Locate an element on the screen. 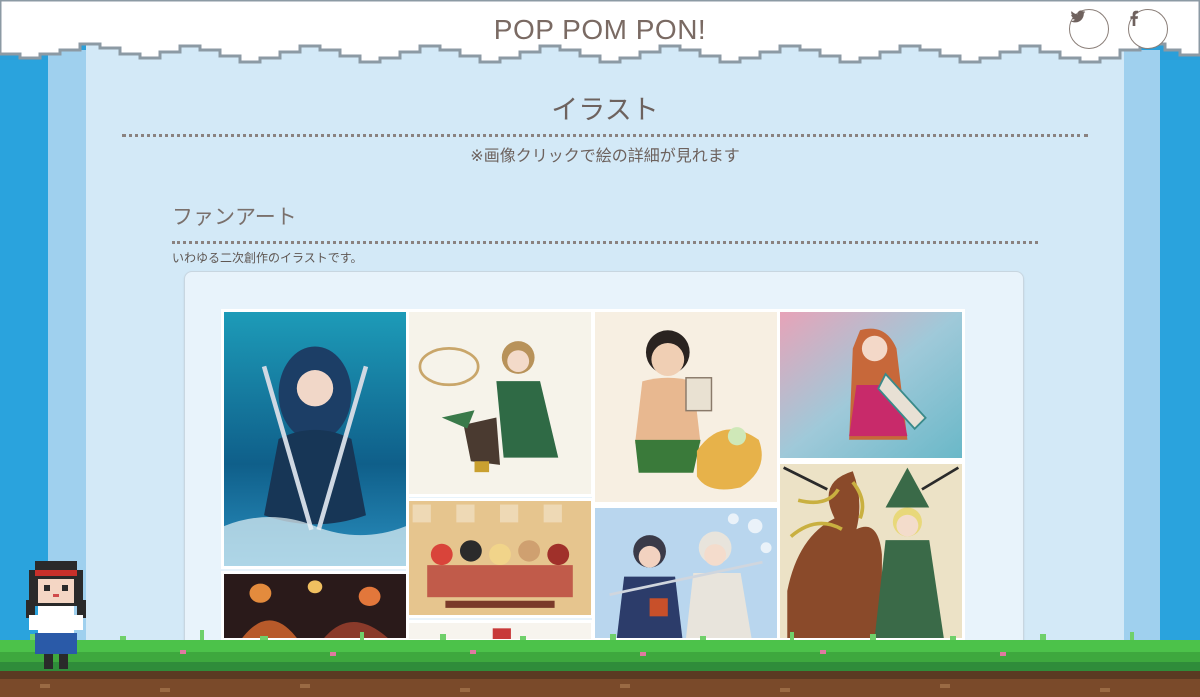  twitter-button is located at coordinates (1089, 29).